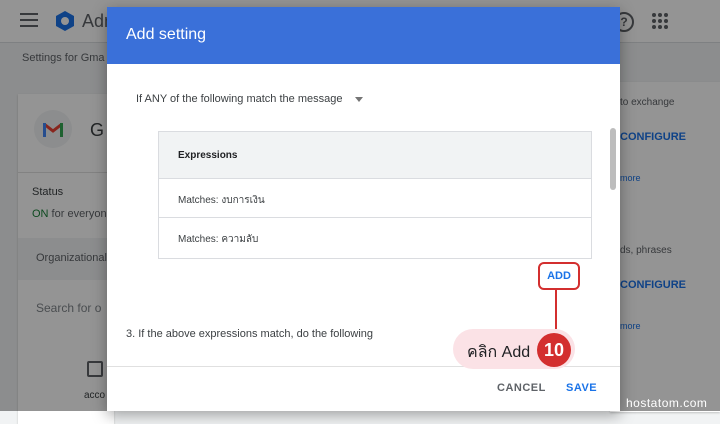  Describe the element at coordinates (556, 308) in the screenshot. I see `callout-connector` at that location.